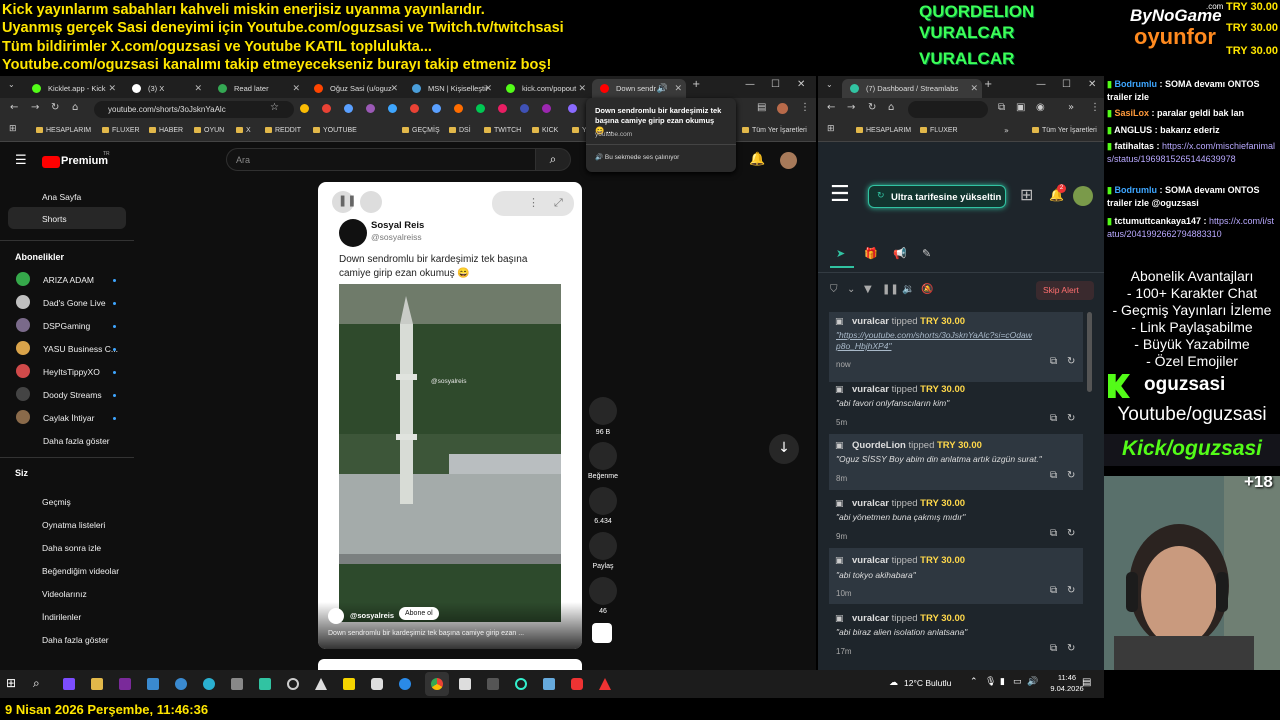  Describe the element at coordinates (257, 88) in the screenshot. I see `tab-read-later: Read later ✕` at that location.